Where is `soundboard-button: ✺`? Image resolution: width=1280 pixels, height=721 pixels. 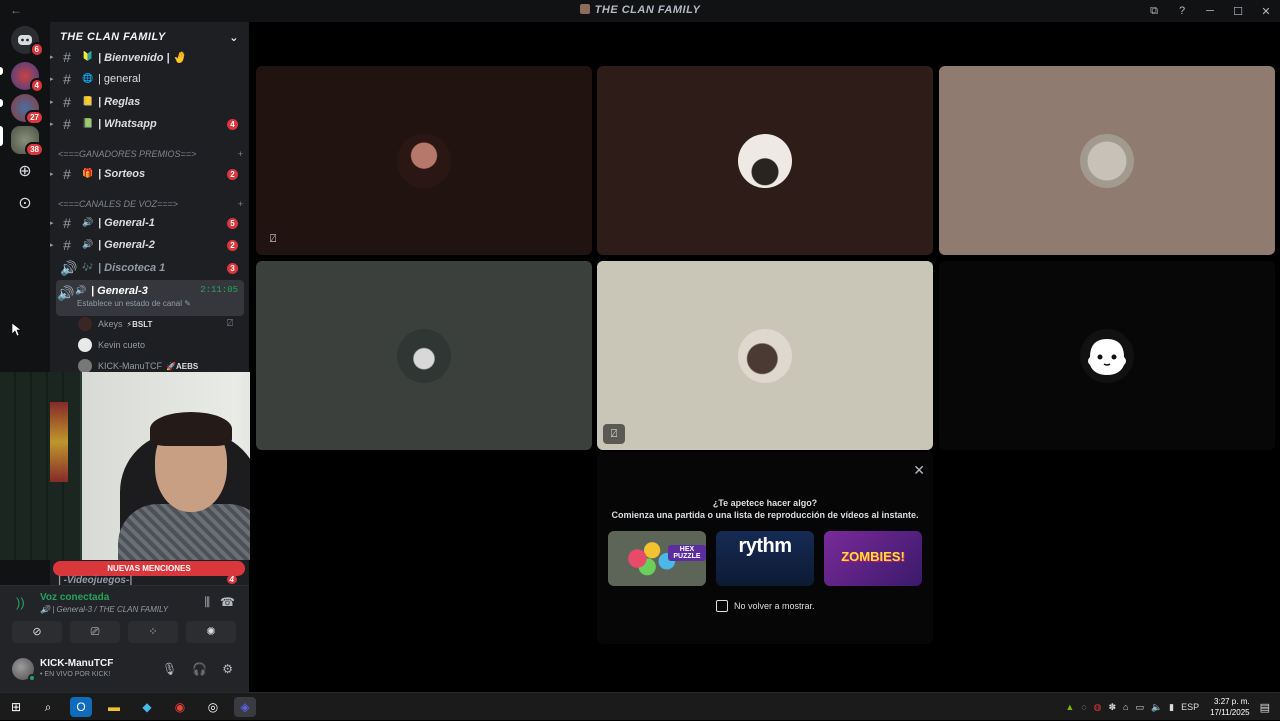 soundboard-button: ✺ is located at coordinates (211, 632).